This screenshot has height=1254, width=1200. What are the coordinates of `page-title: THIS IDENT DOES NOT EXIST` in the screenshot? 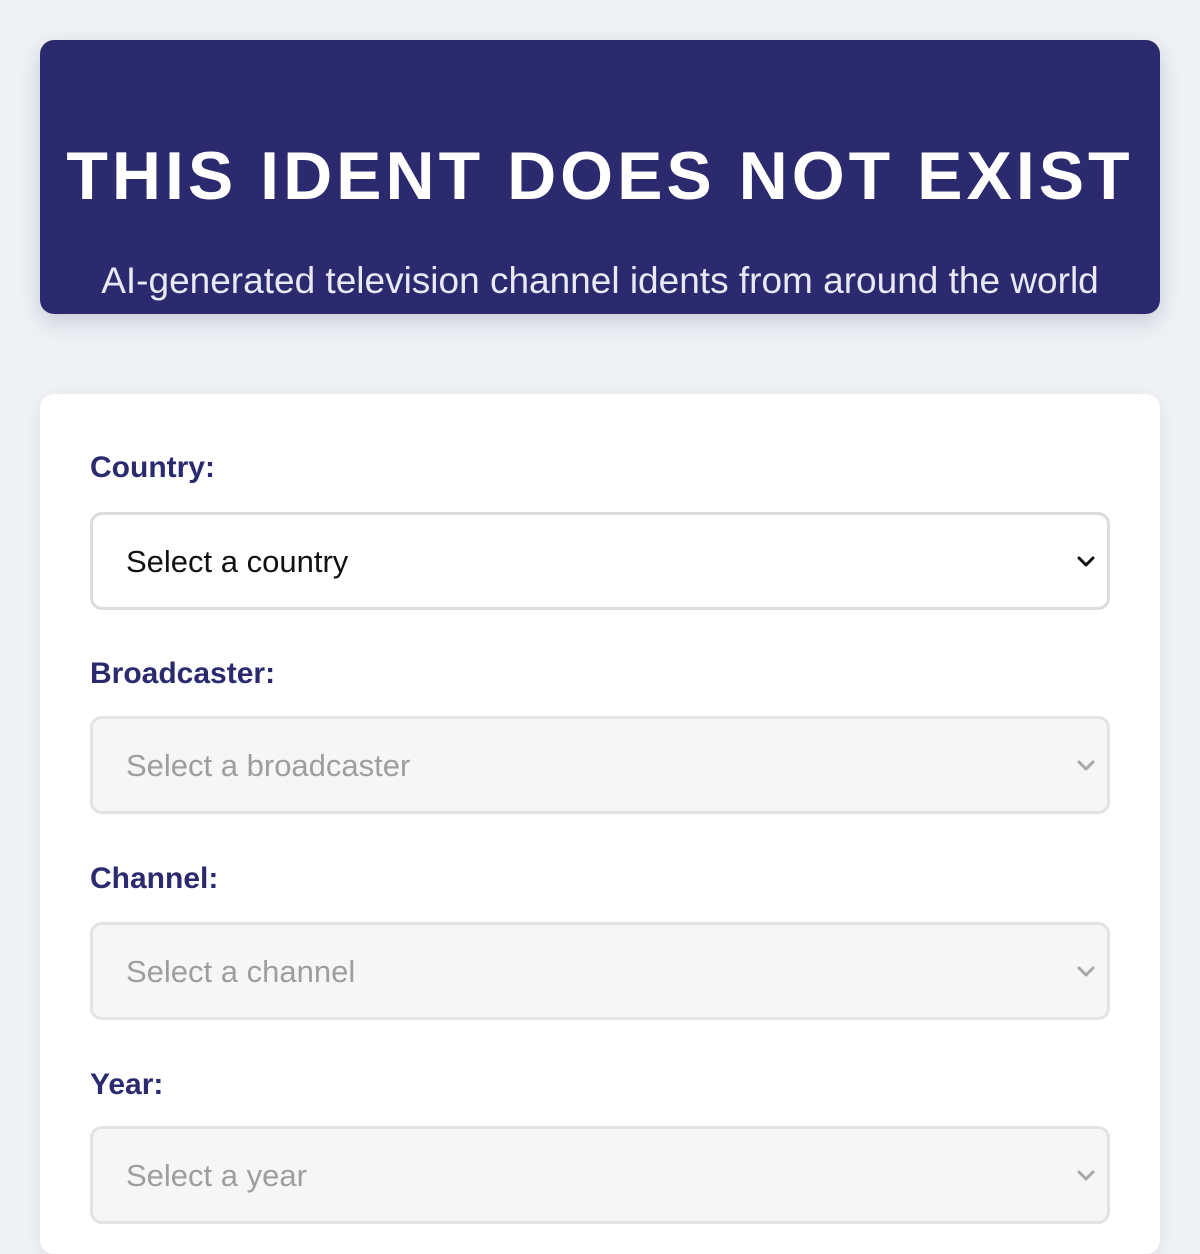 It's located at (600, 176).